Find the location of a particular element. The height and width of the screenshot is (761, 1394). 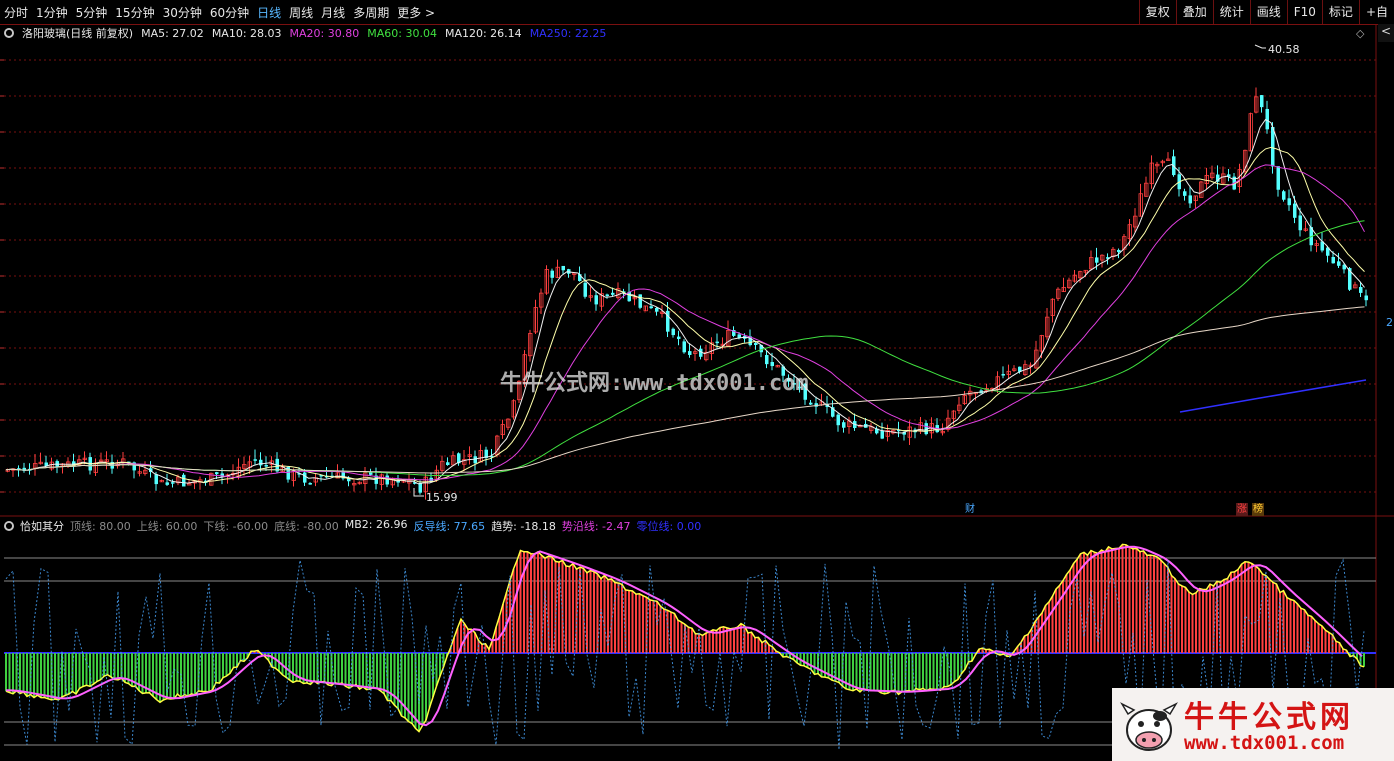

indicator-settings-icon: ● is located at coordinates (9, 526).